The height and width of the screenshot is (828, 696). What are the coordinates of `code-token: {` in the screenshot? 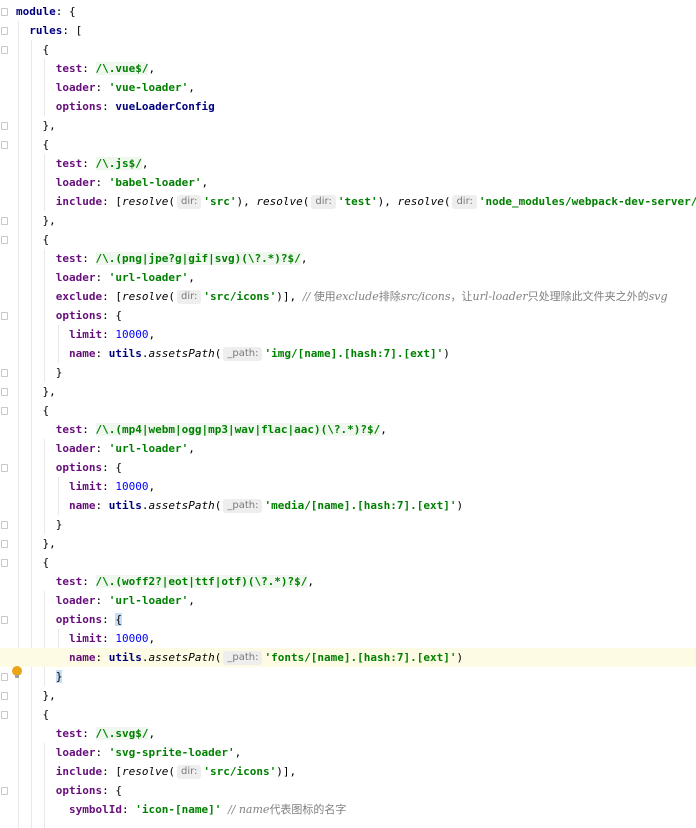 It's located at (33, 714).